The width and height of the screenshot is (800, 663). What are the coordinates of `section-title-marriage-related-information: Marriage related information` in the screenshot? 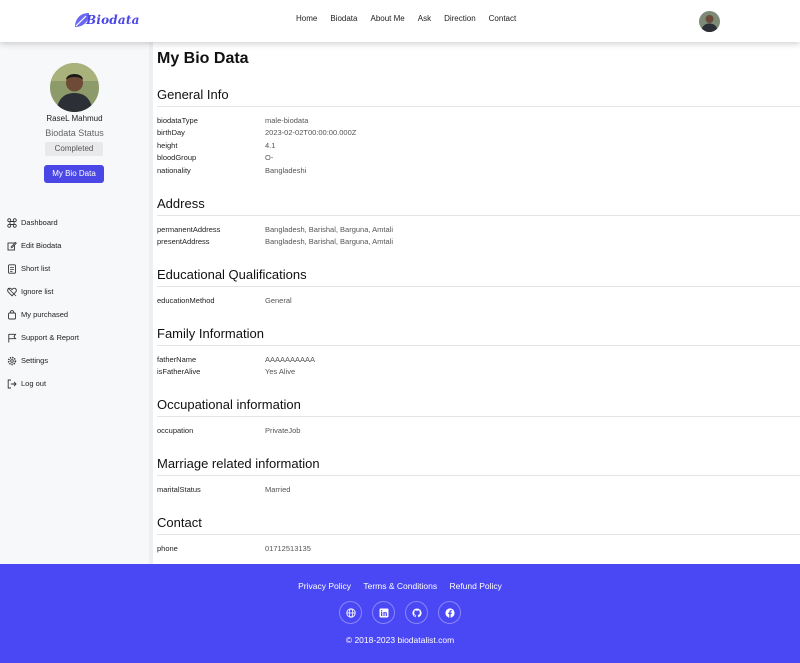 It's located at (238, 463).